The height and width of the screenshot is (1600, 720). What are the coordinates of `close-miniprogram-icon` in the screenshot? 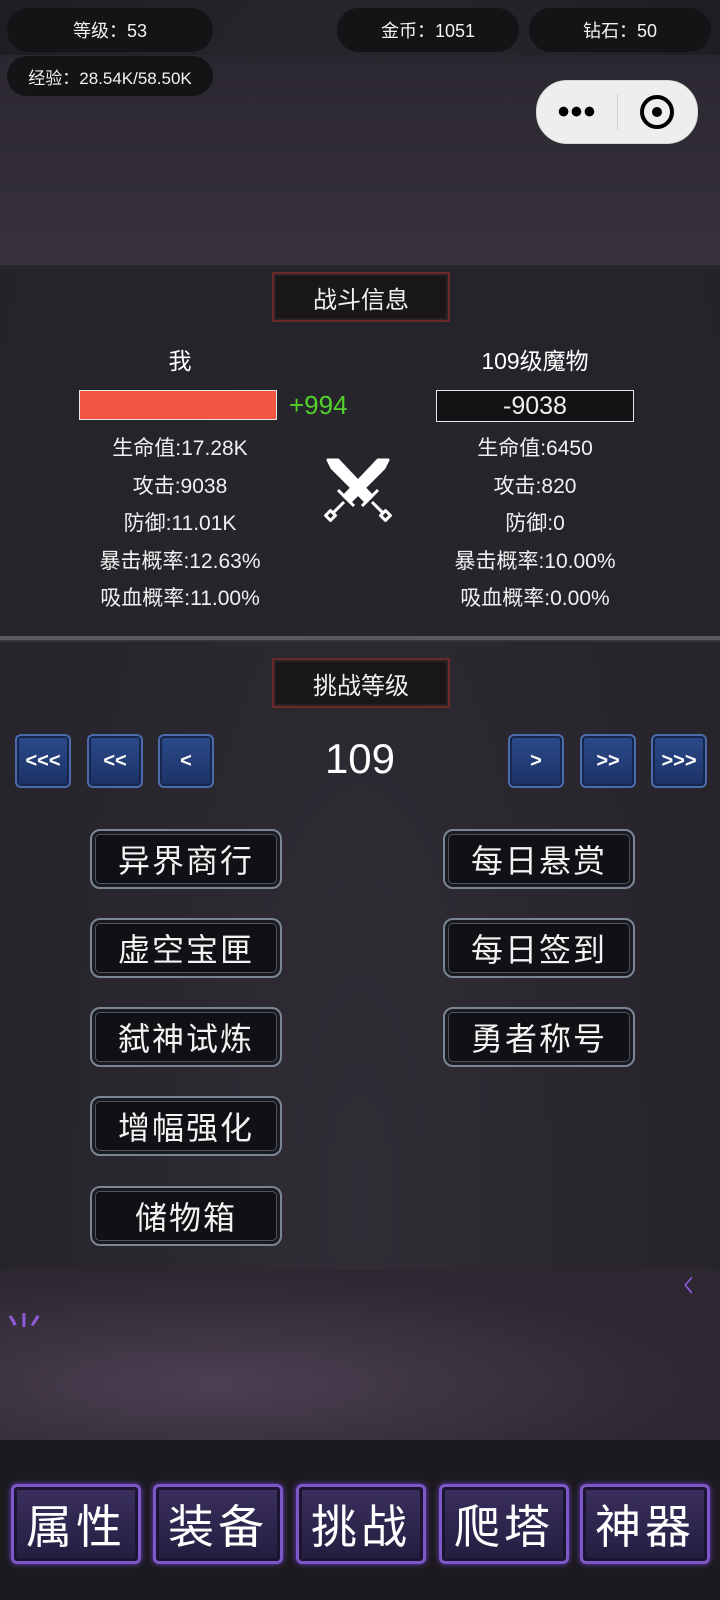 It's located at (657, 112).